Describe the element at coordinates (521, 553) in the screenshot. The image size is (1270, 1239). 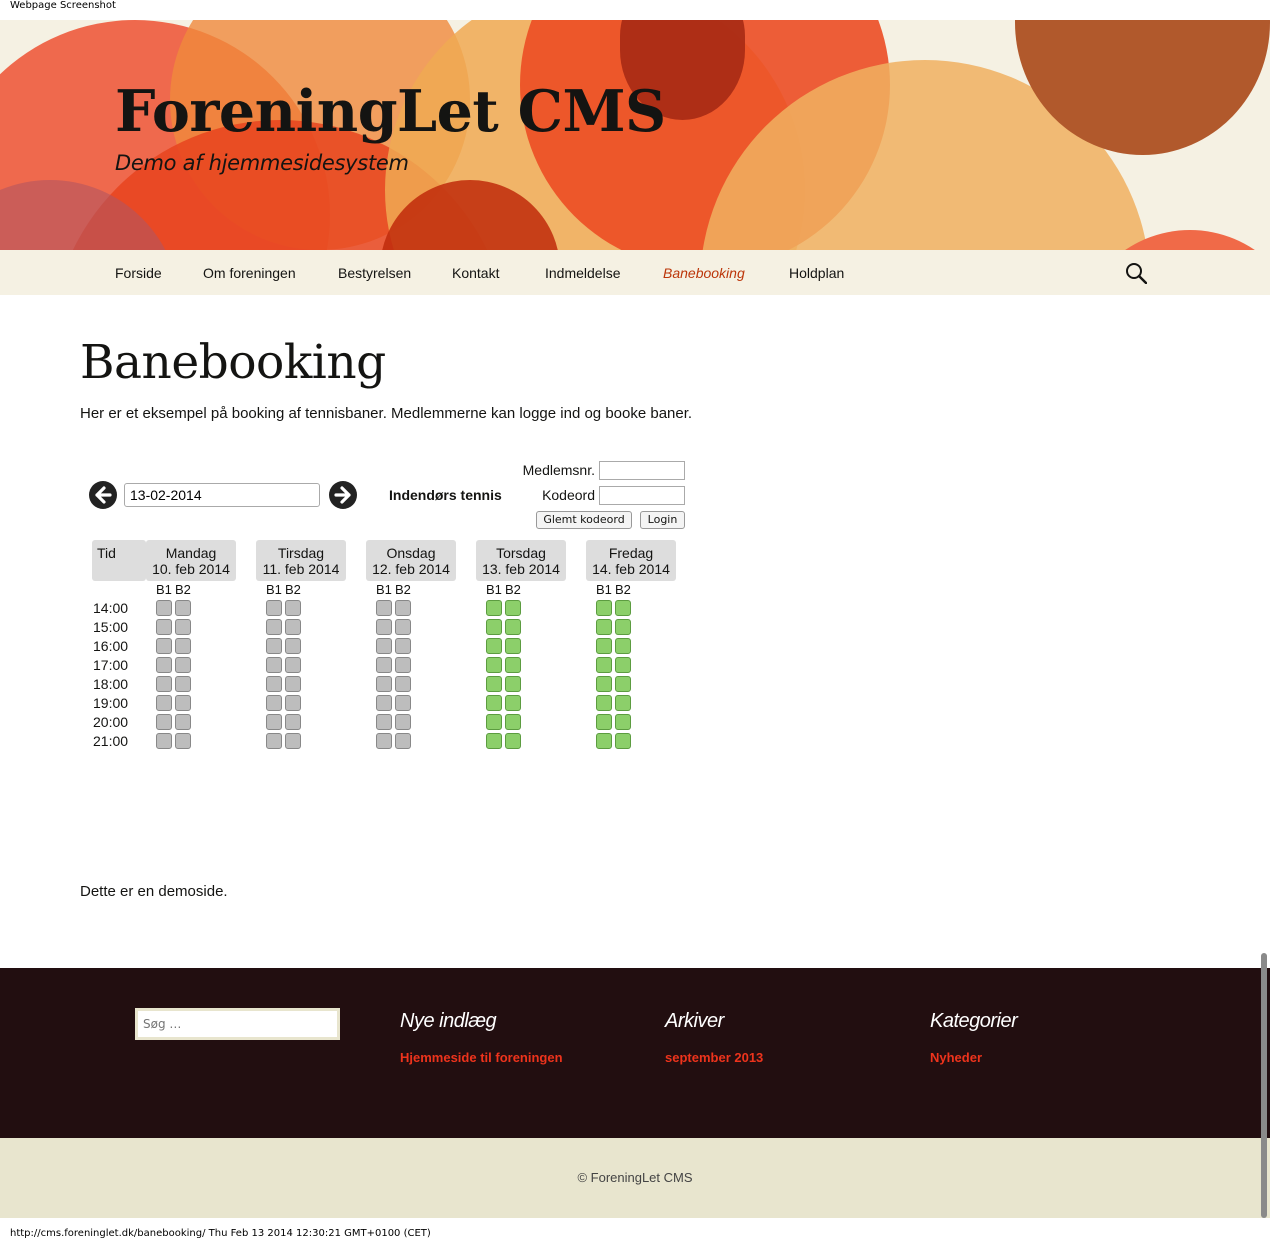
I see `day-name: Torsdag` at that location.